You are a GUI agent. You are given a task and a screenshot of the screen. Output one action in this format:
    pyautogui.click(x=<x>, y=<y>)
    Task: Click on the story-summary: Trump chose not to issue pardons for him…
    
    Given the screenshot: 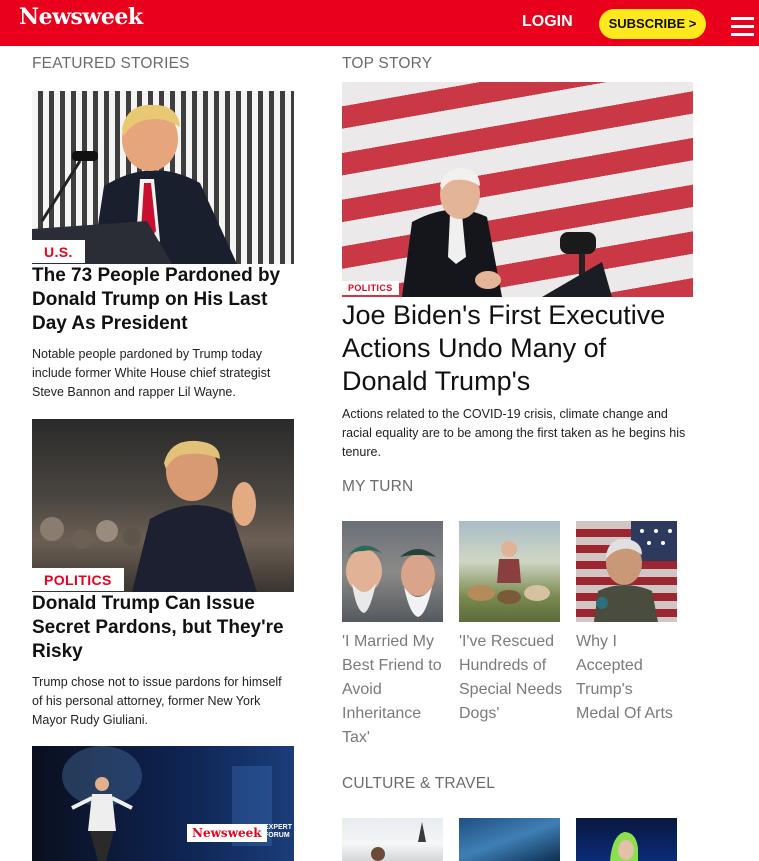 What is the action you would take?
    pyautogui.click(x=157, y=701)
    